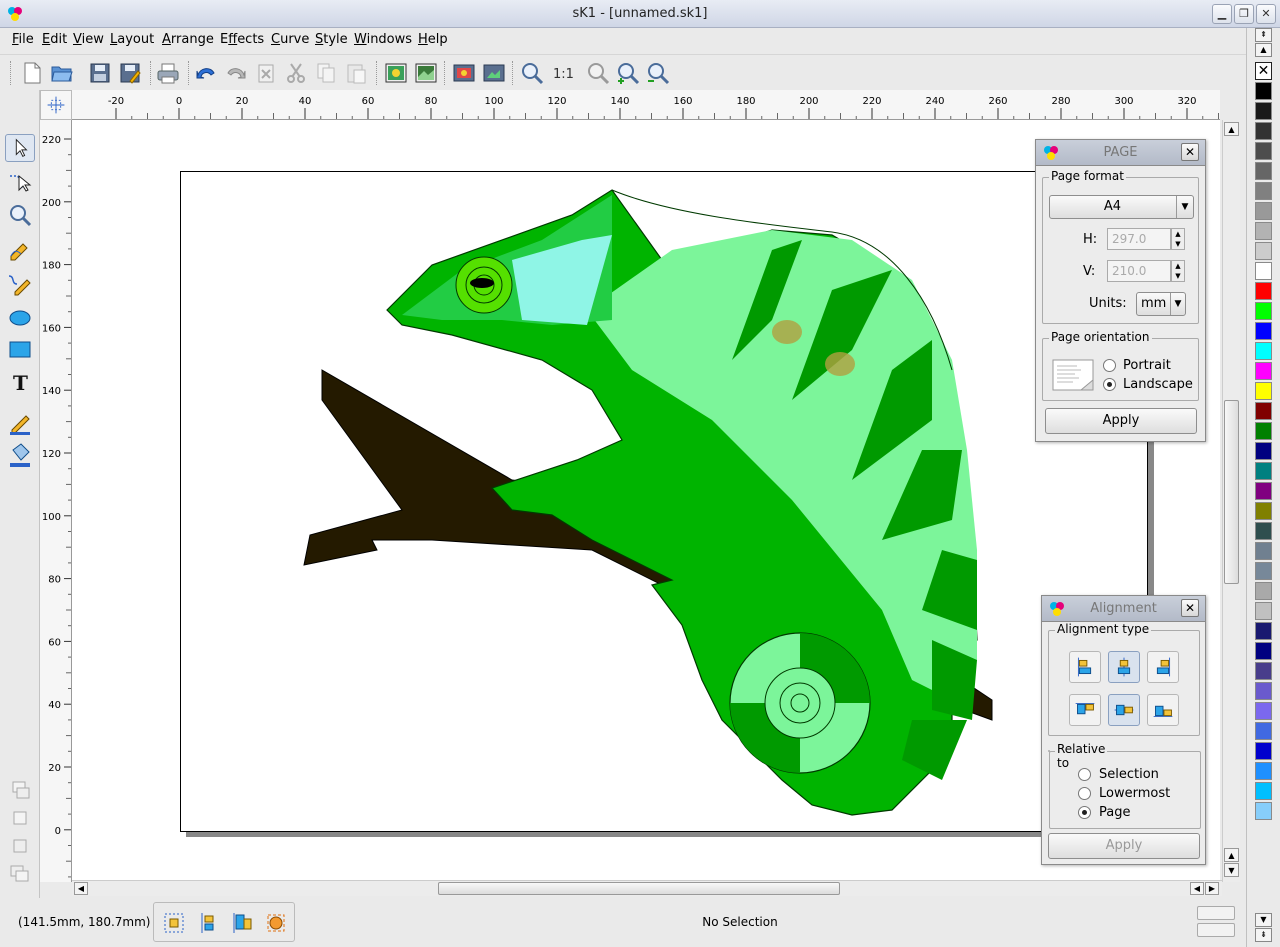 The height and width of the screenshot is (947, 1280). I want to click on menu-style: Style, so click(331, 39).